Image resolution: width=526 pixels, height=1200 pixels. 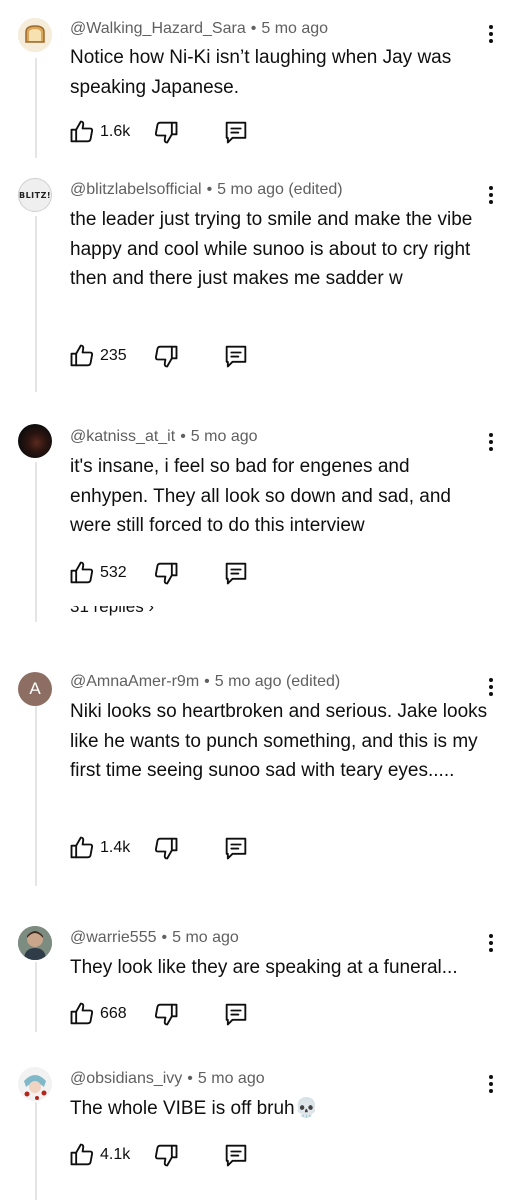 I want to click on comment-username: @AmnaAmer-r9m, so click(x=134, y=681).